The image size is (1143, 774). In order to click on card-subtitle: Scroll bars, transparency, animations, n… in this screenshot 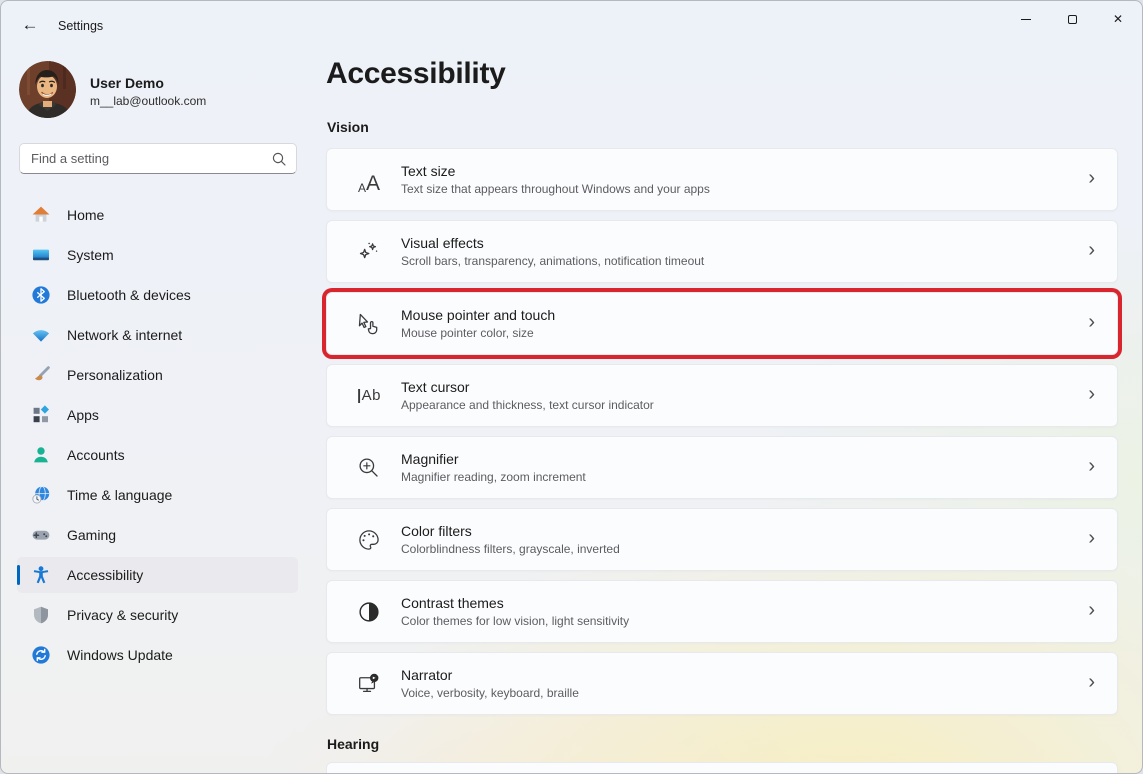, I will do `click(553, 261)`.